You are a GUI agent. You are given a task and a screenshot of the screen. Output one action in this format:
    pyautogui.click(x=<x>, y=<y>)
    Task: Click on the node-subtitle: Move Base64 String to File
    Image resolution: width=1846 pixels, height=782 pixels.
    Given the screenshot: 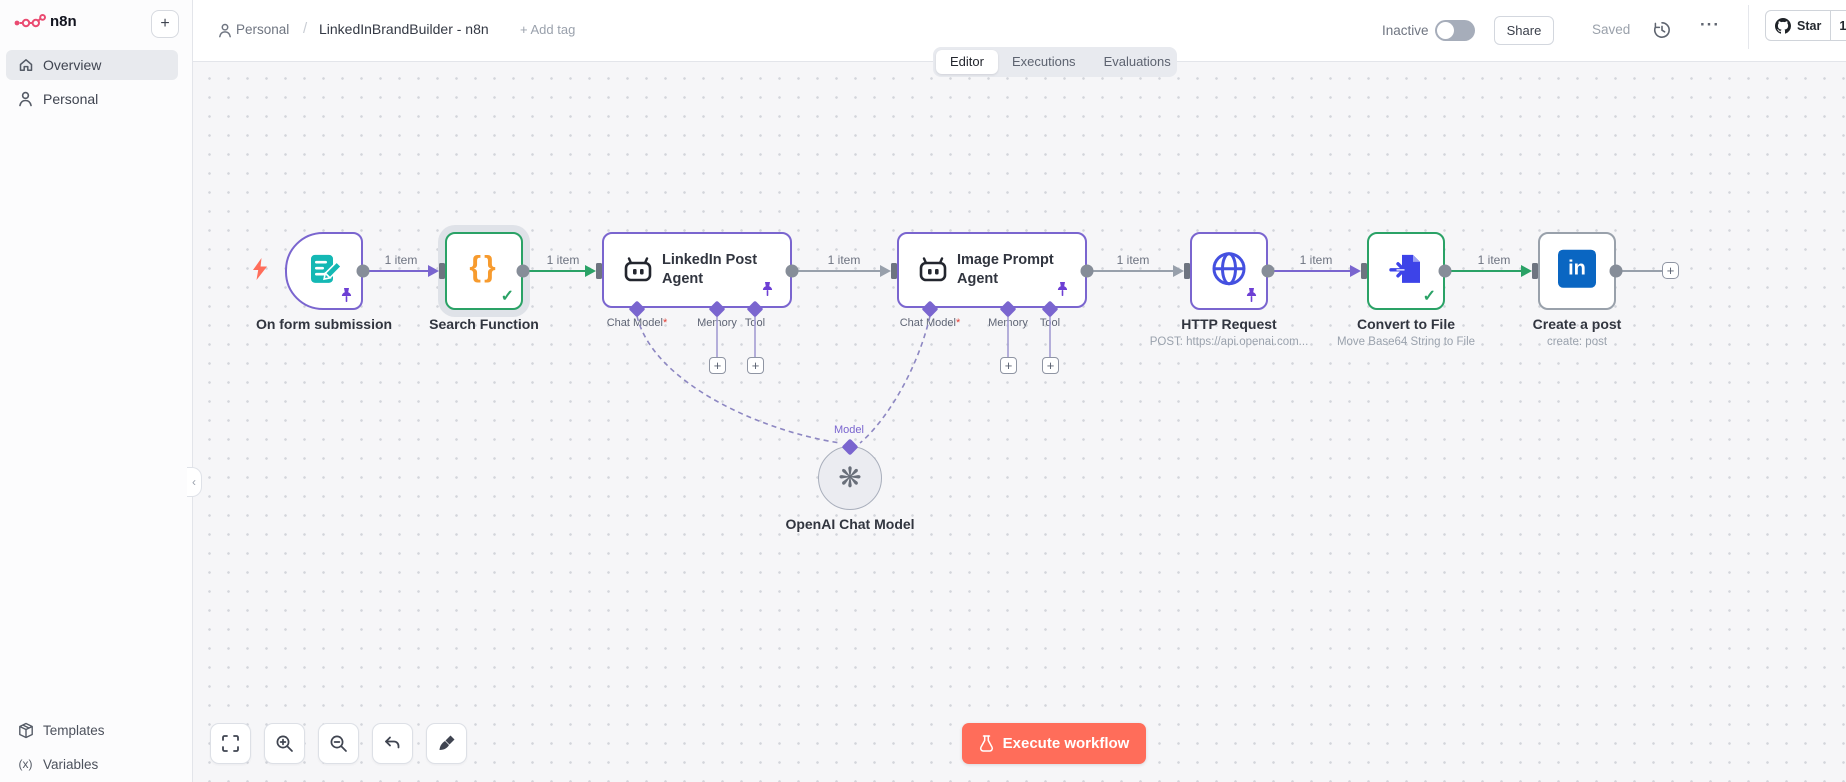 What is the action you would take?
    pyautogui.click(x=1406, y=342)
    